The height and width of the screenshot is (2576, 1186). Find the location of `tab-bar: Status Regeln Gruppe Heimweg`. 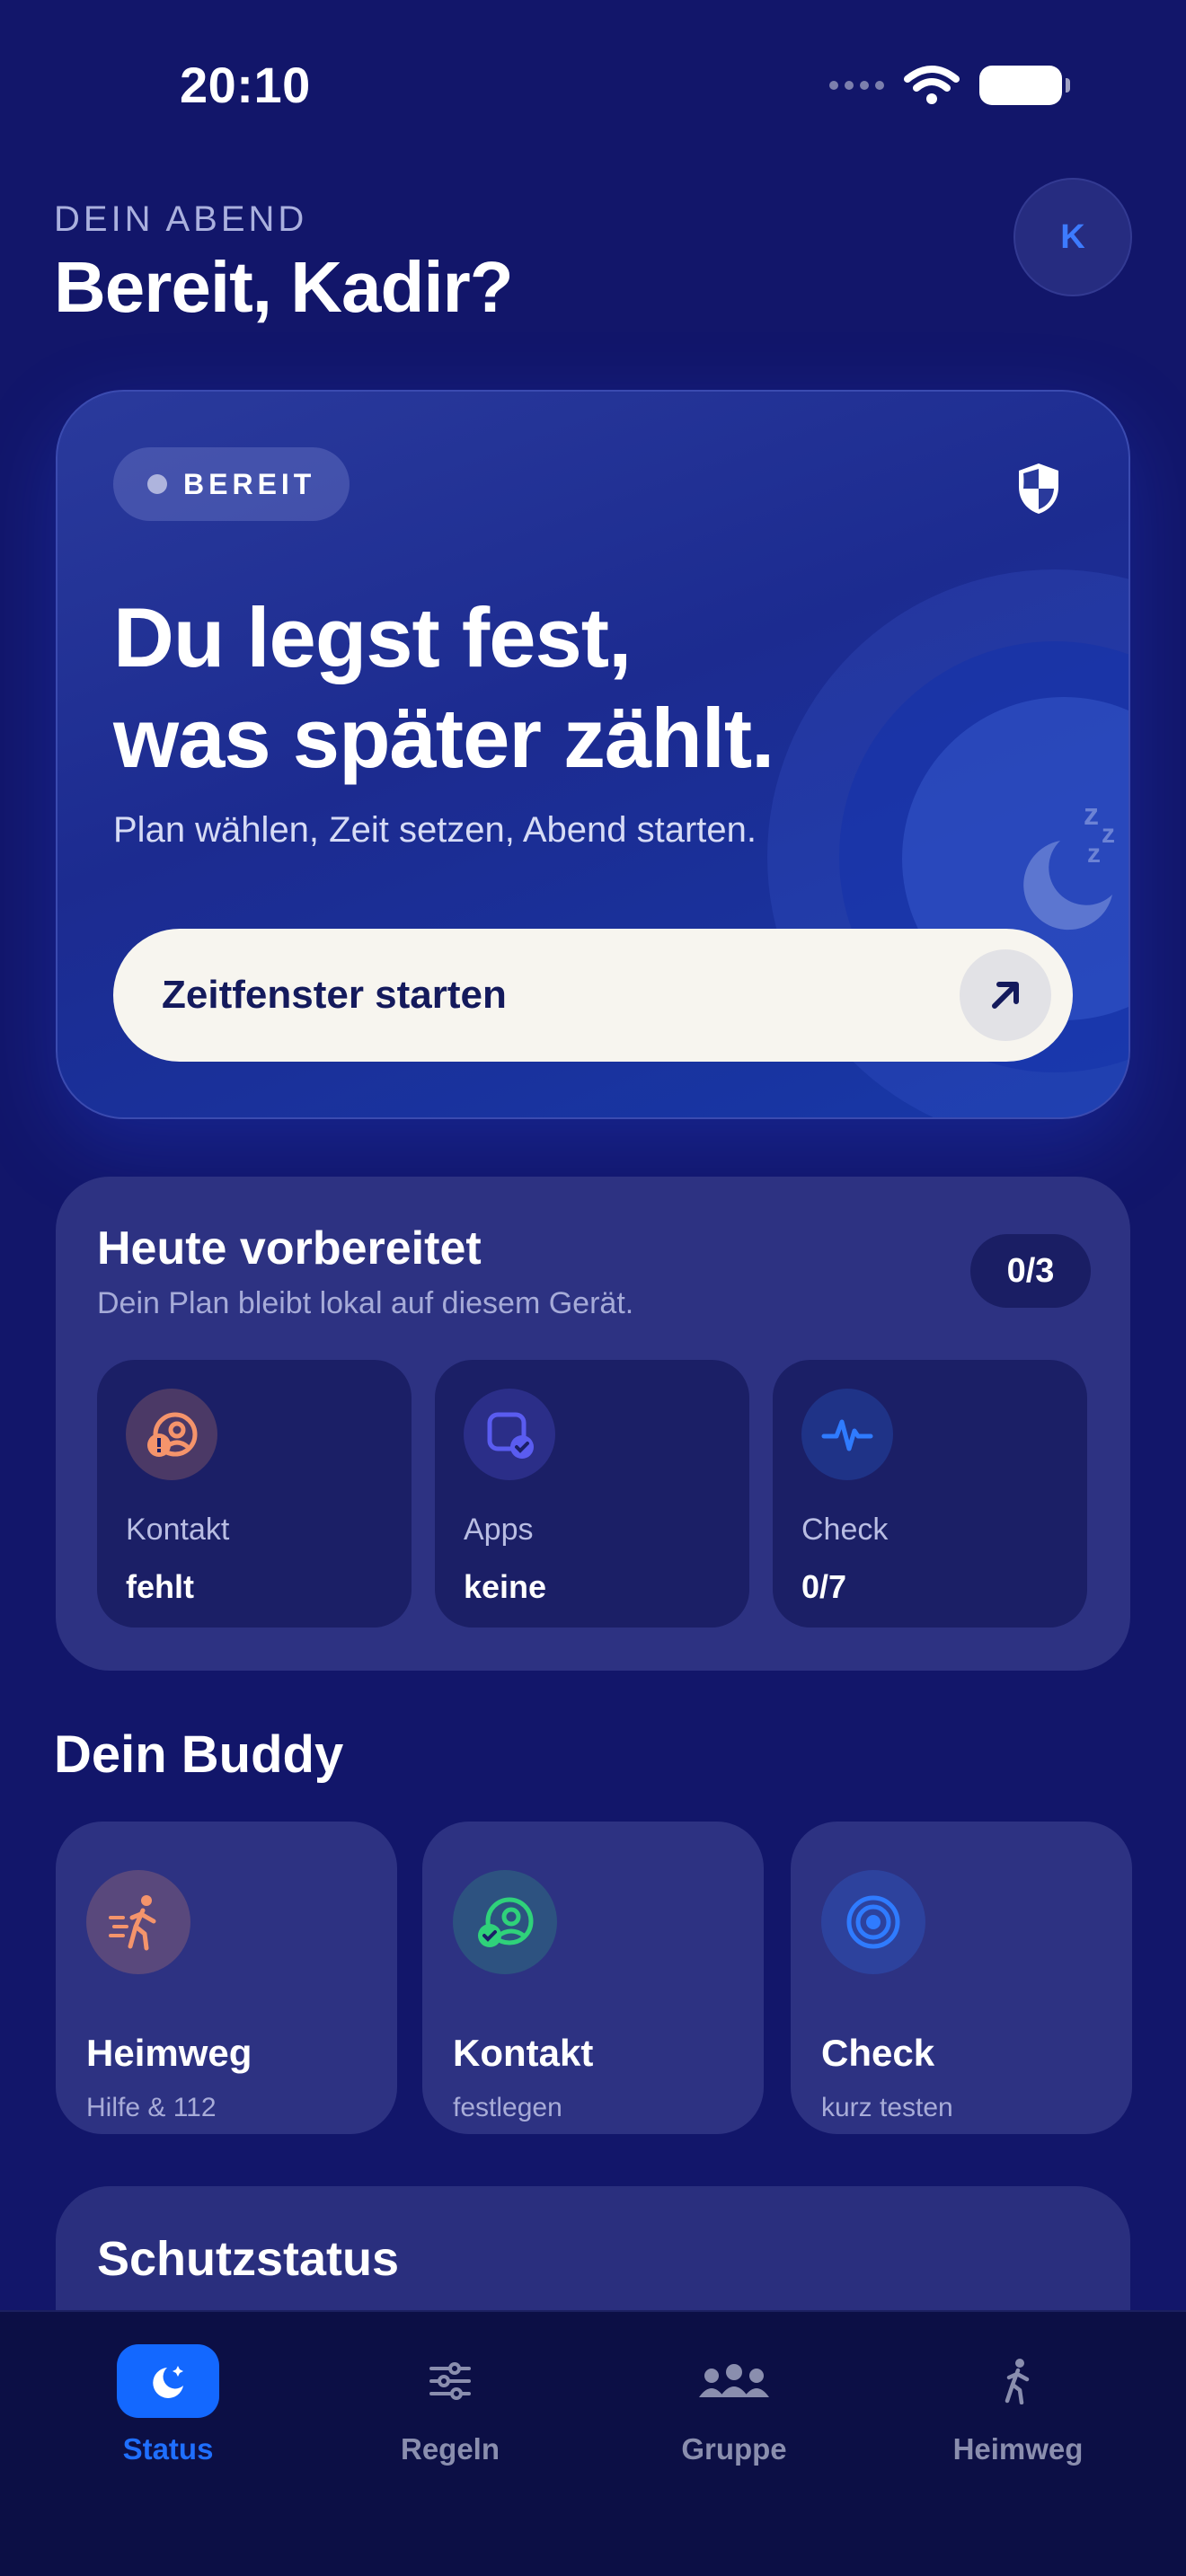

tab-bar: Status Regeln Gruppe Heimweg is located at coordinates (593, 2443).